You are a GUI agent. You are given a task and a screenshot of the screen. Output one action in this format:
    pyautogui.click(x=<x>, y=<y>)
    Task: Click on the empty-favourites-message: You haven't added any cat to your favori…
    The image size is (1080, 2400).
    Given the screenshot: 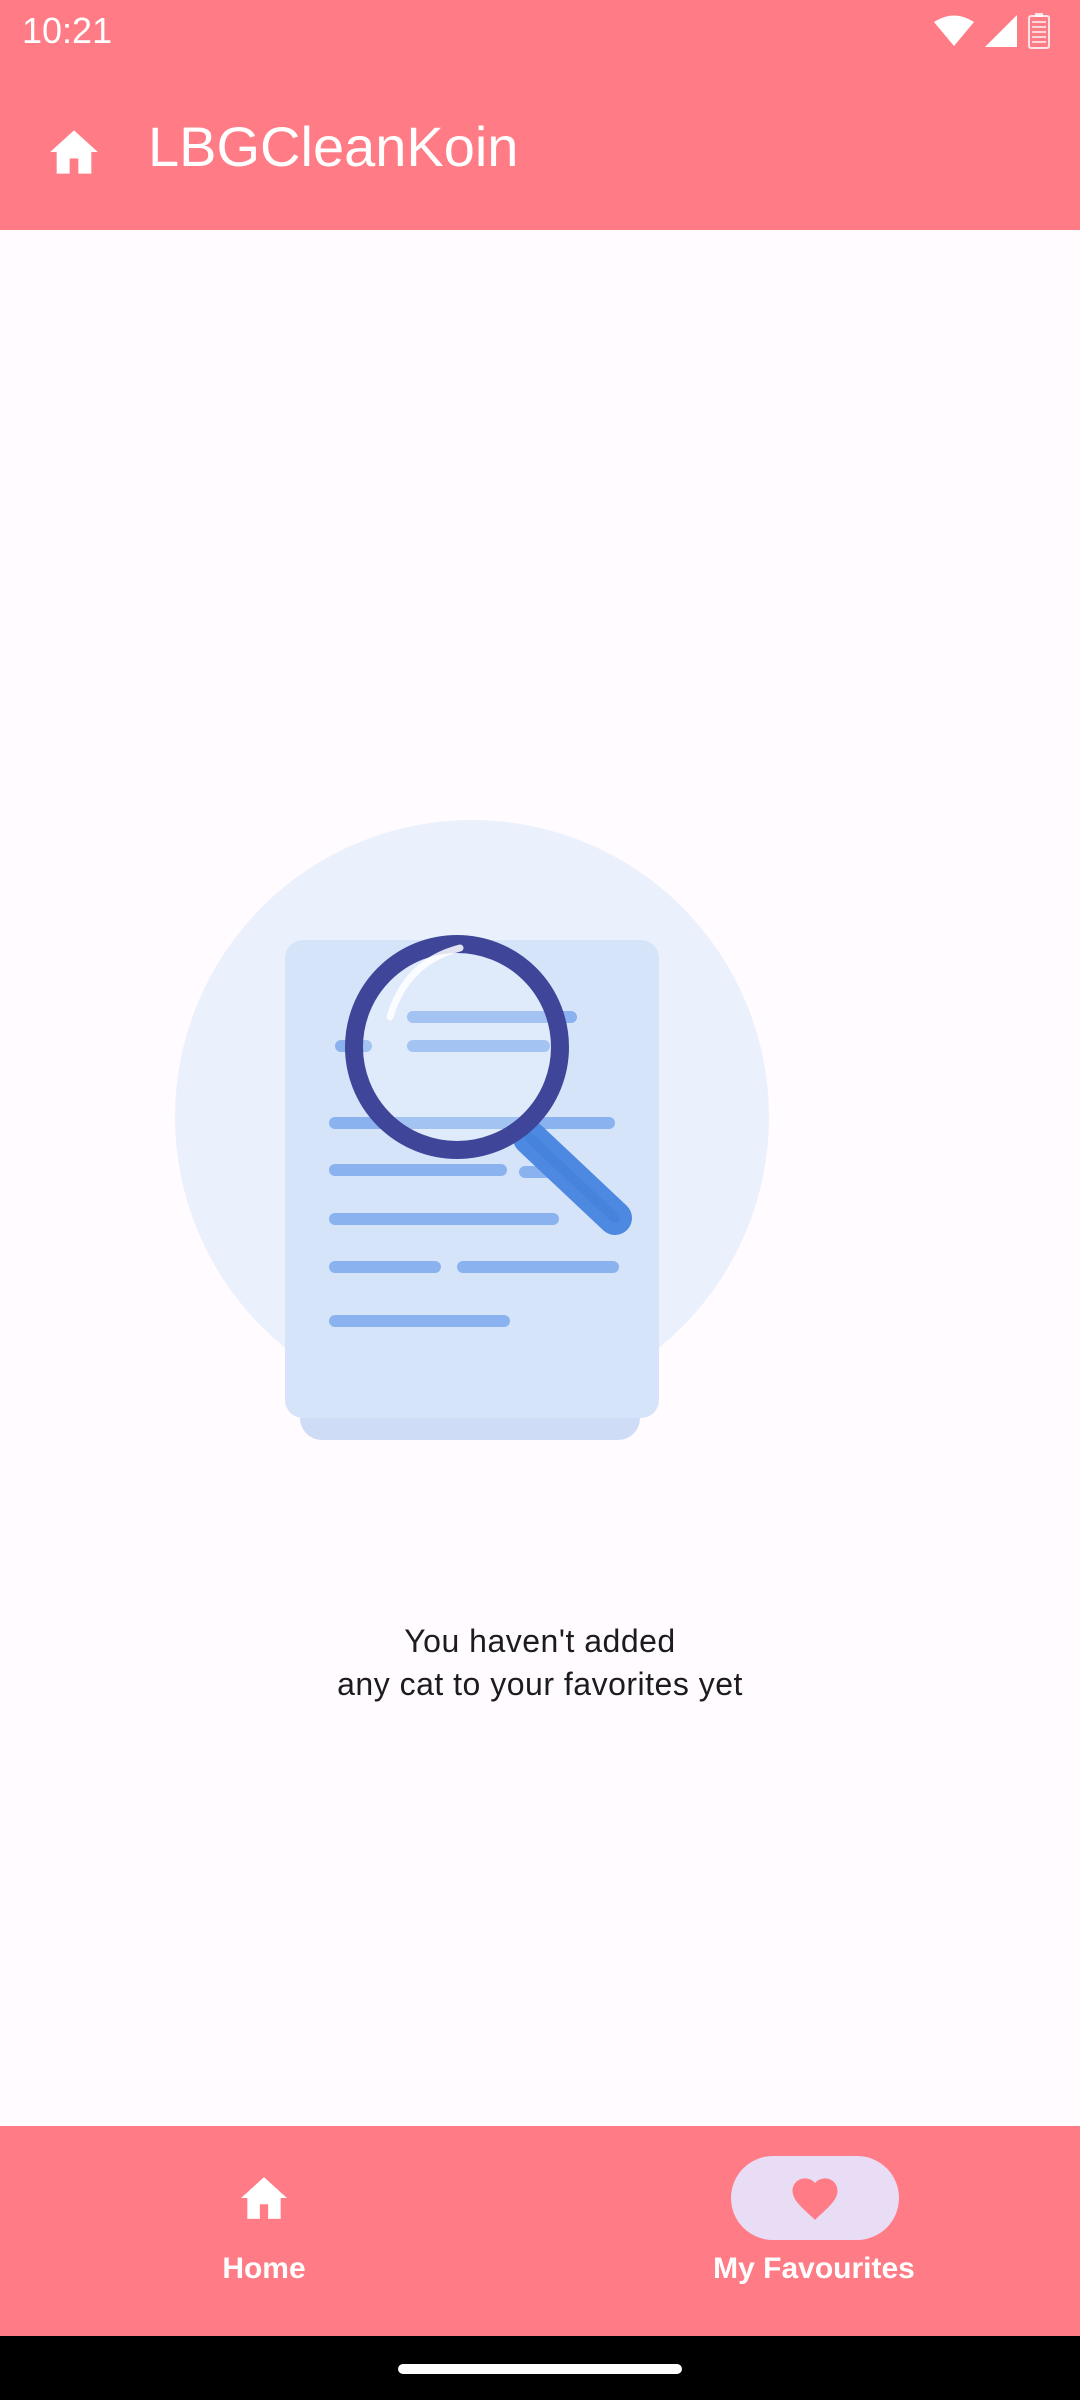 What is the action you would take?
    pyautogui.click(x=540, y=1662)
    